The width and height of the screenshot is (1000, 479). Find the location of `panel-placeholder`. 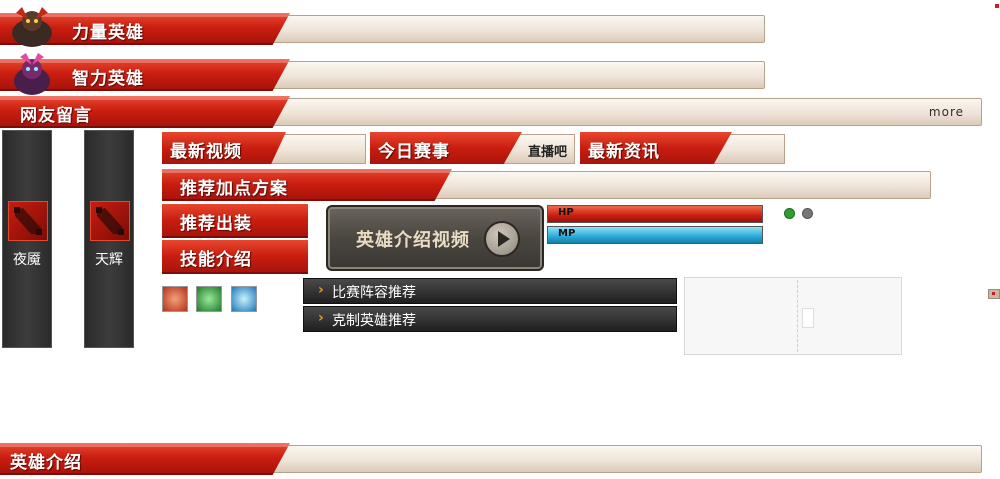

panel-placeholder is located at coordinates (808, 318).